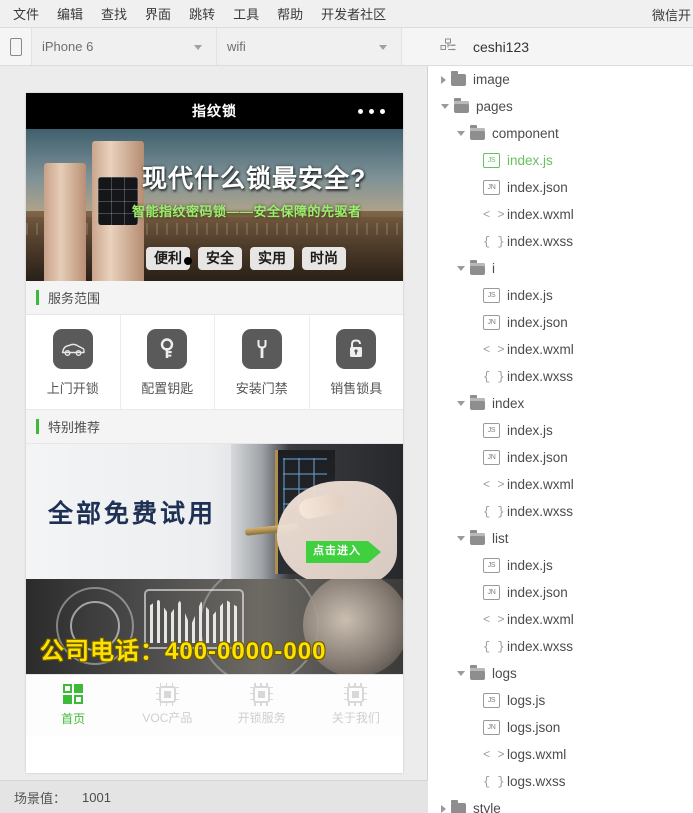 The image size is (693, 813). Describe the element at coordinates (561, 403) in the screenshot. I see `tree-folder-index: index` at that location.